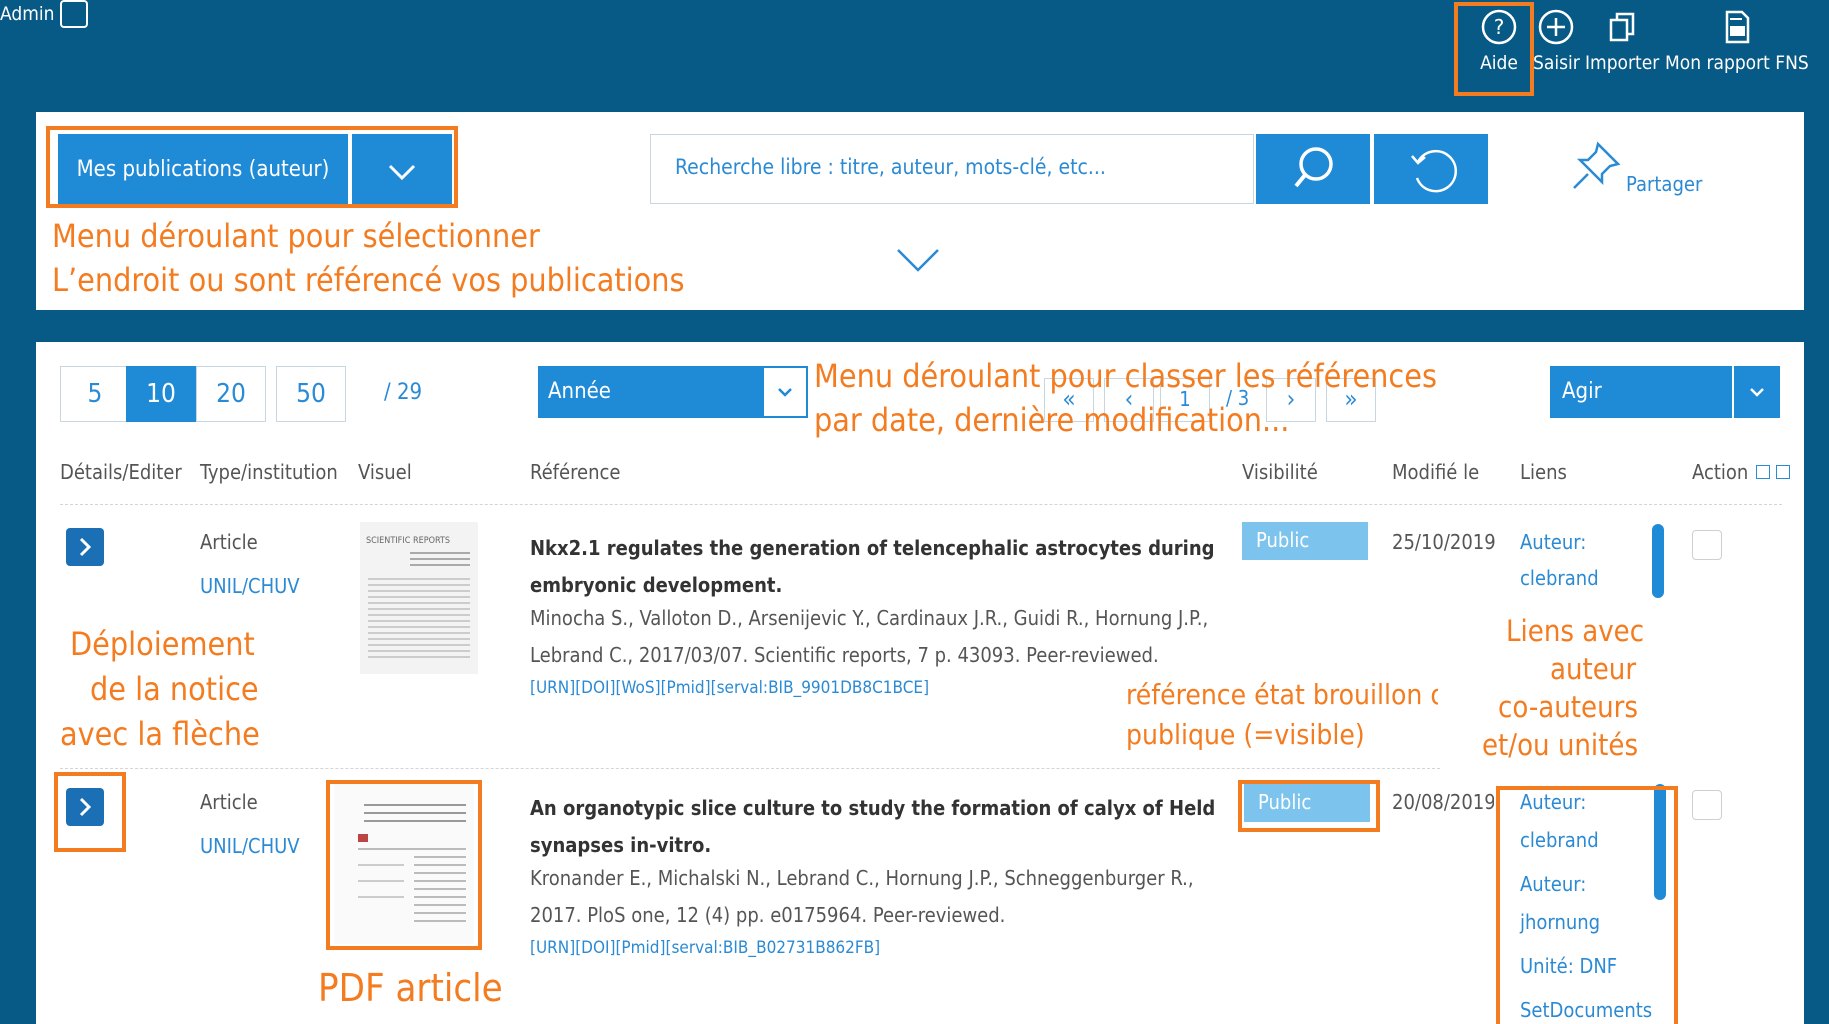  Describe the element at coordinates (1494, 49) in the screenshot. I see `help-highlight` at that location.